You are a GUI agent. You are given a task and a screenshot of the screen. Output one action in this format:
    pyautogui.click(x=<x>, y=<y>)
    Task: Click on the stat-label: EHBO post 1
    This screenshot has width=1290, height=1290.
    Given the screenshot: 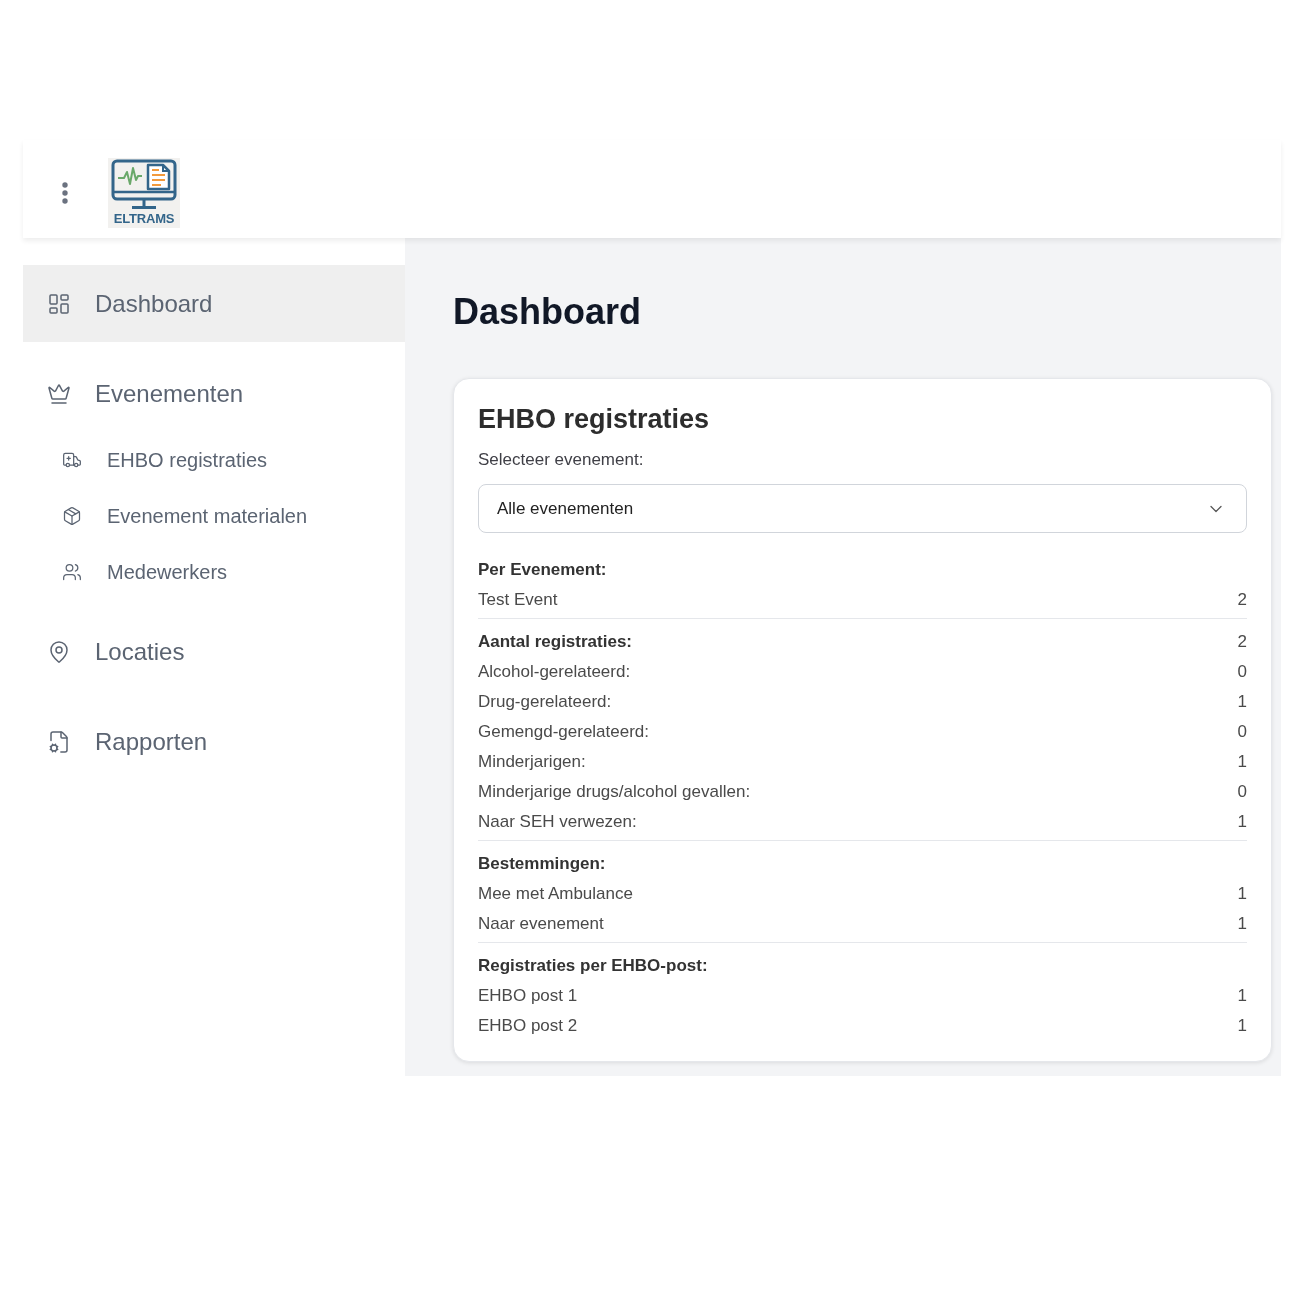 What is the action you would take?
    pyautogui.click(x=528, y=996)
    